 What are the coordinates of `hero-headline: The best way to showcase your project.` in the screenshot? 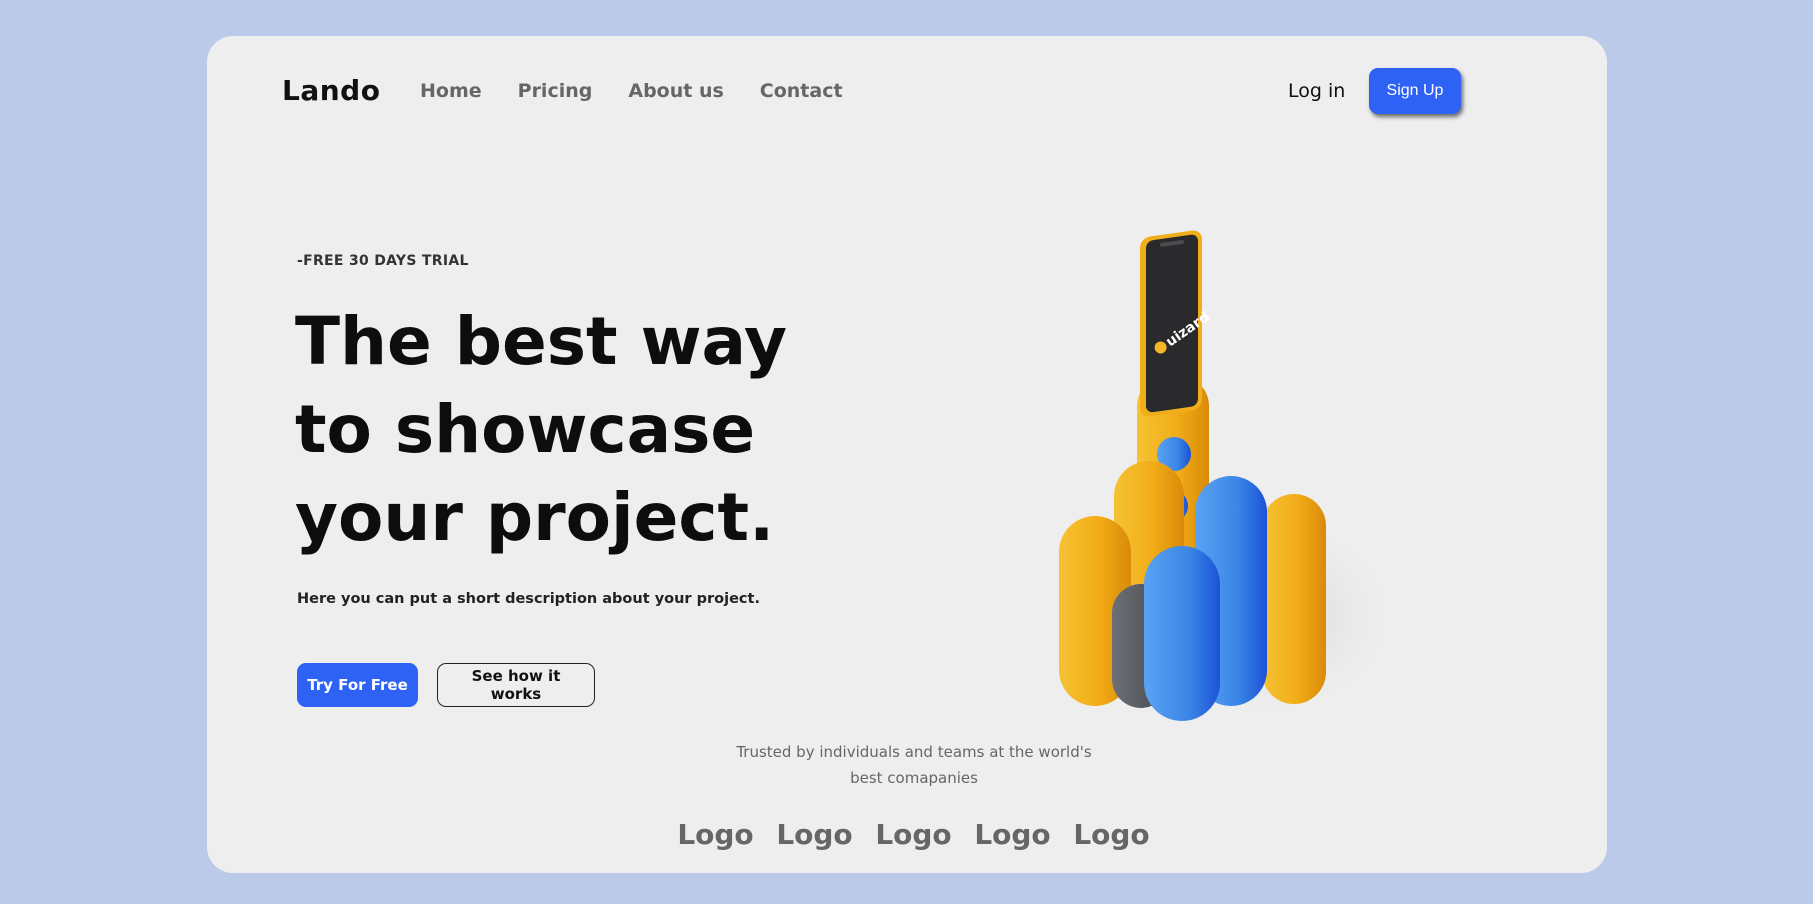 It's located at (575, 430).